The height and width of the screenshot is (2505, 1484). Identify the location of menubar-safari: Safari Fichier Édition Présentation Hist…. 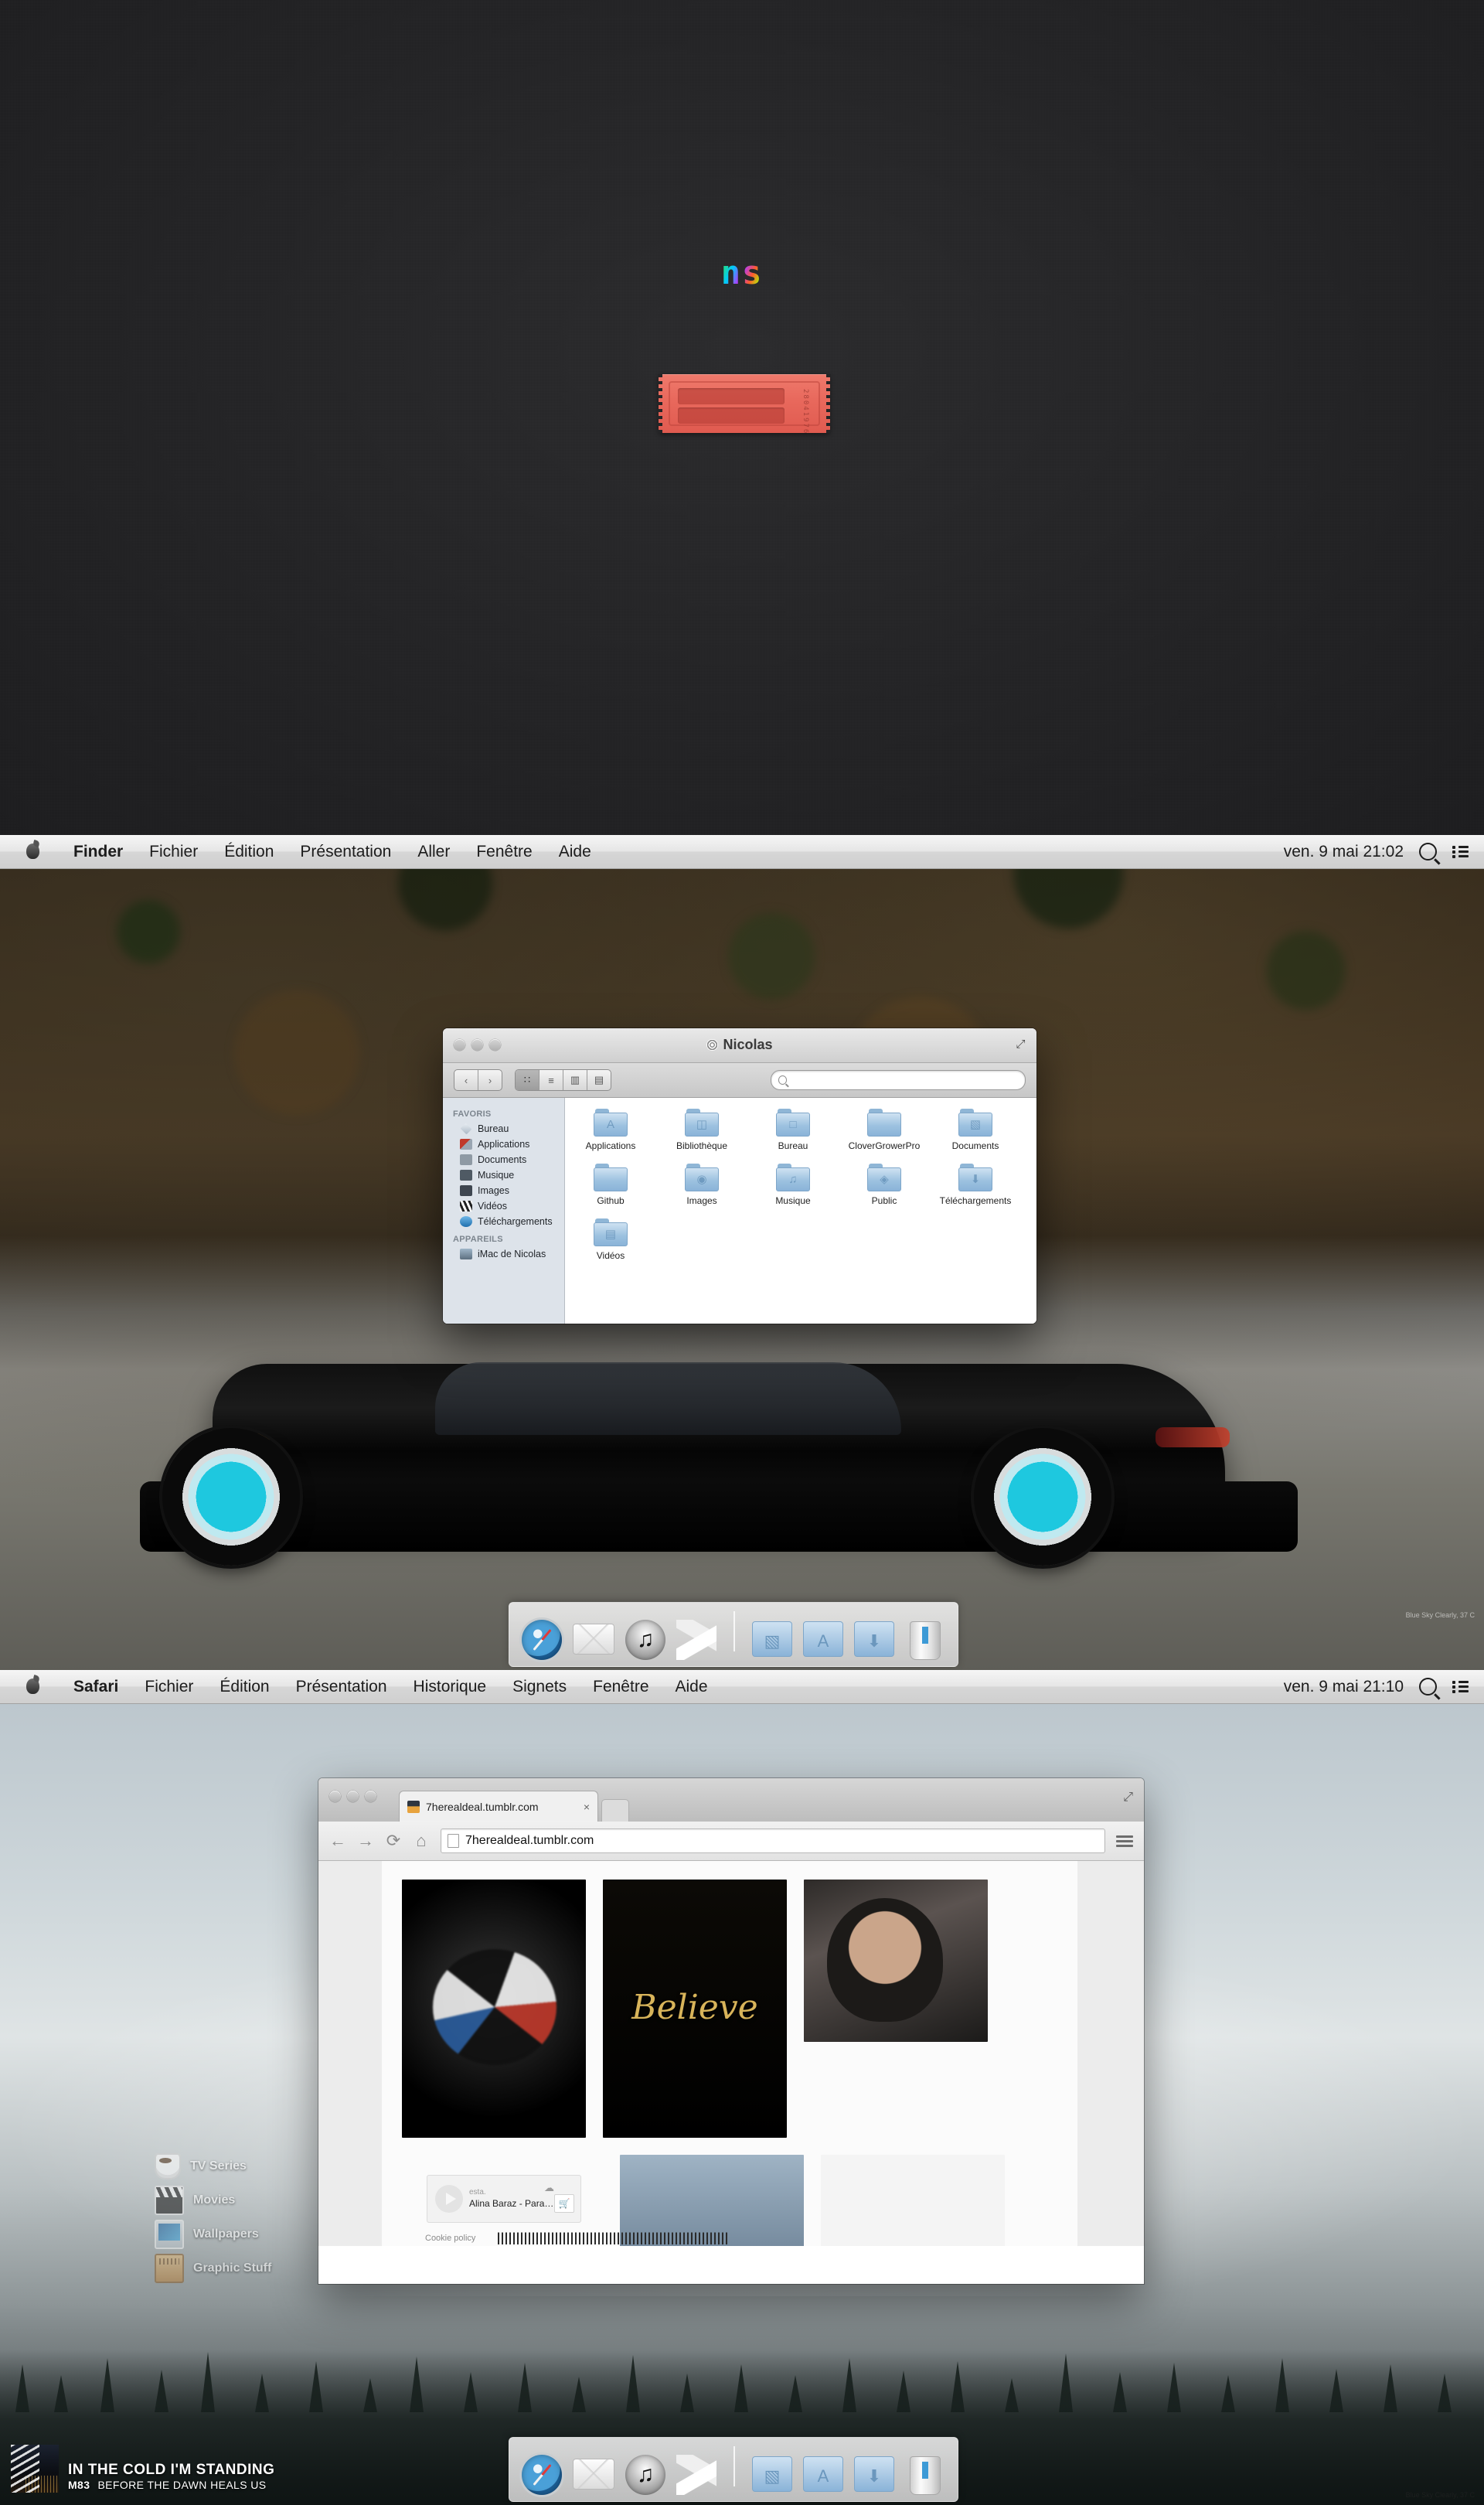
(742, 1687).